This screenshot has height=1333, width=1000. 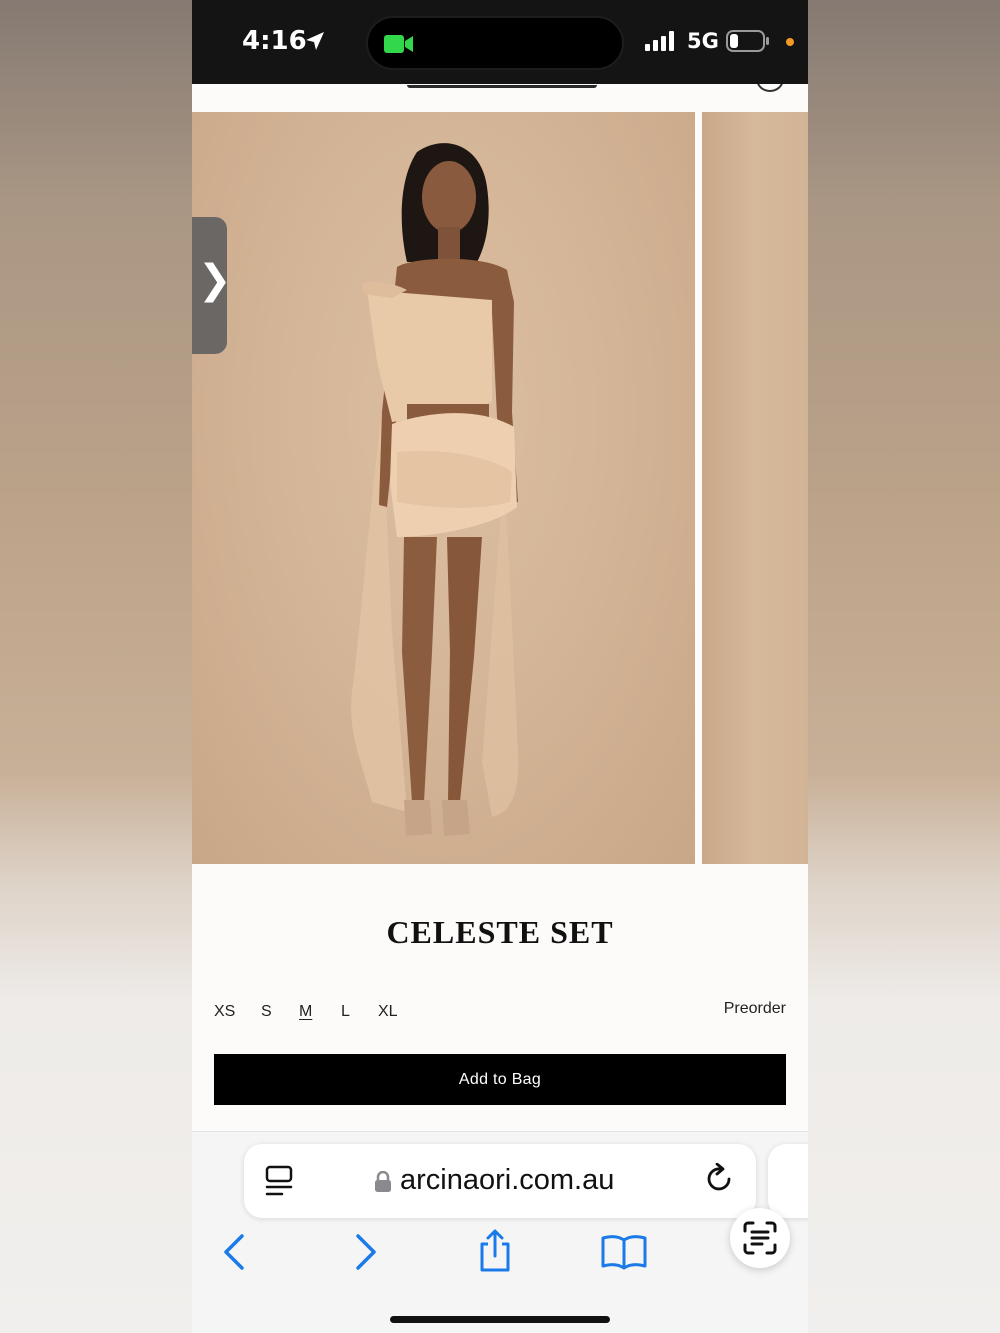 I want to click on add-to-bag-button: Add to Bag, so click(x=500, y=1079).